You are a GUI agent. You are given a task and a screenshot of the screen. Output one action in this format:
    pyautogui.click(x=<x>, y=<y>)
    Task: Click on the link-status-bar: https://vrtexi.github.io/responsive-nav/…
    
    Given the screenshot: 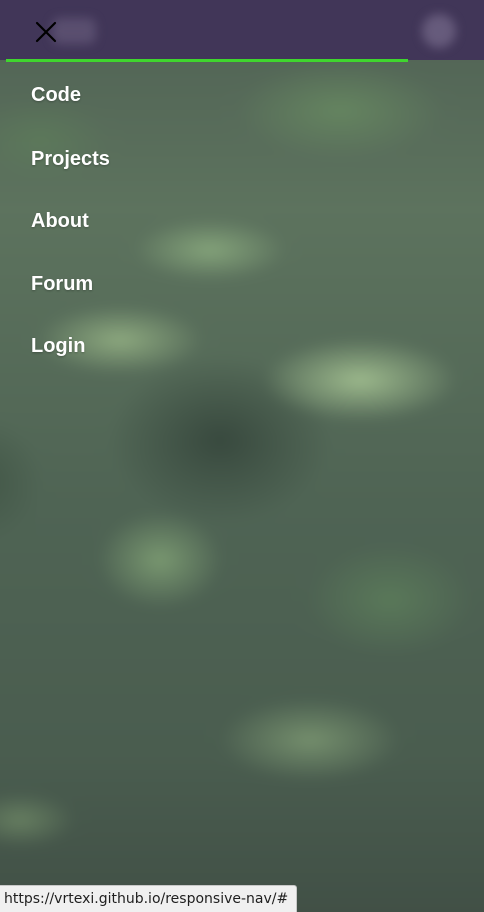 What is the action you would take?
    pyautogui.click(x=149, y=898)
    